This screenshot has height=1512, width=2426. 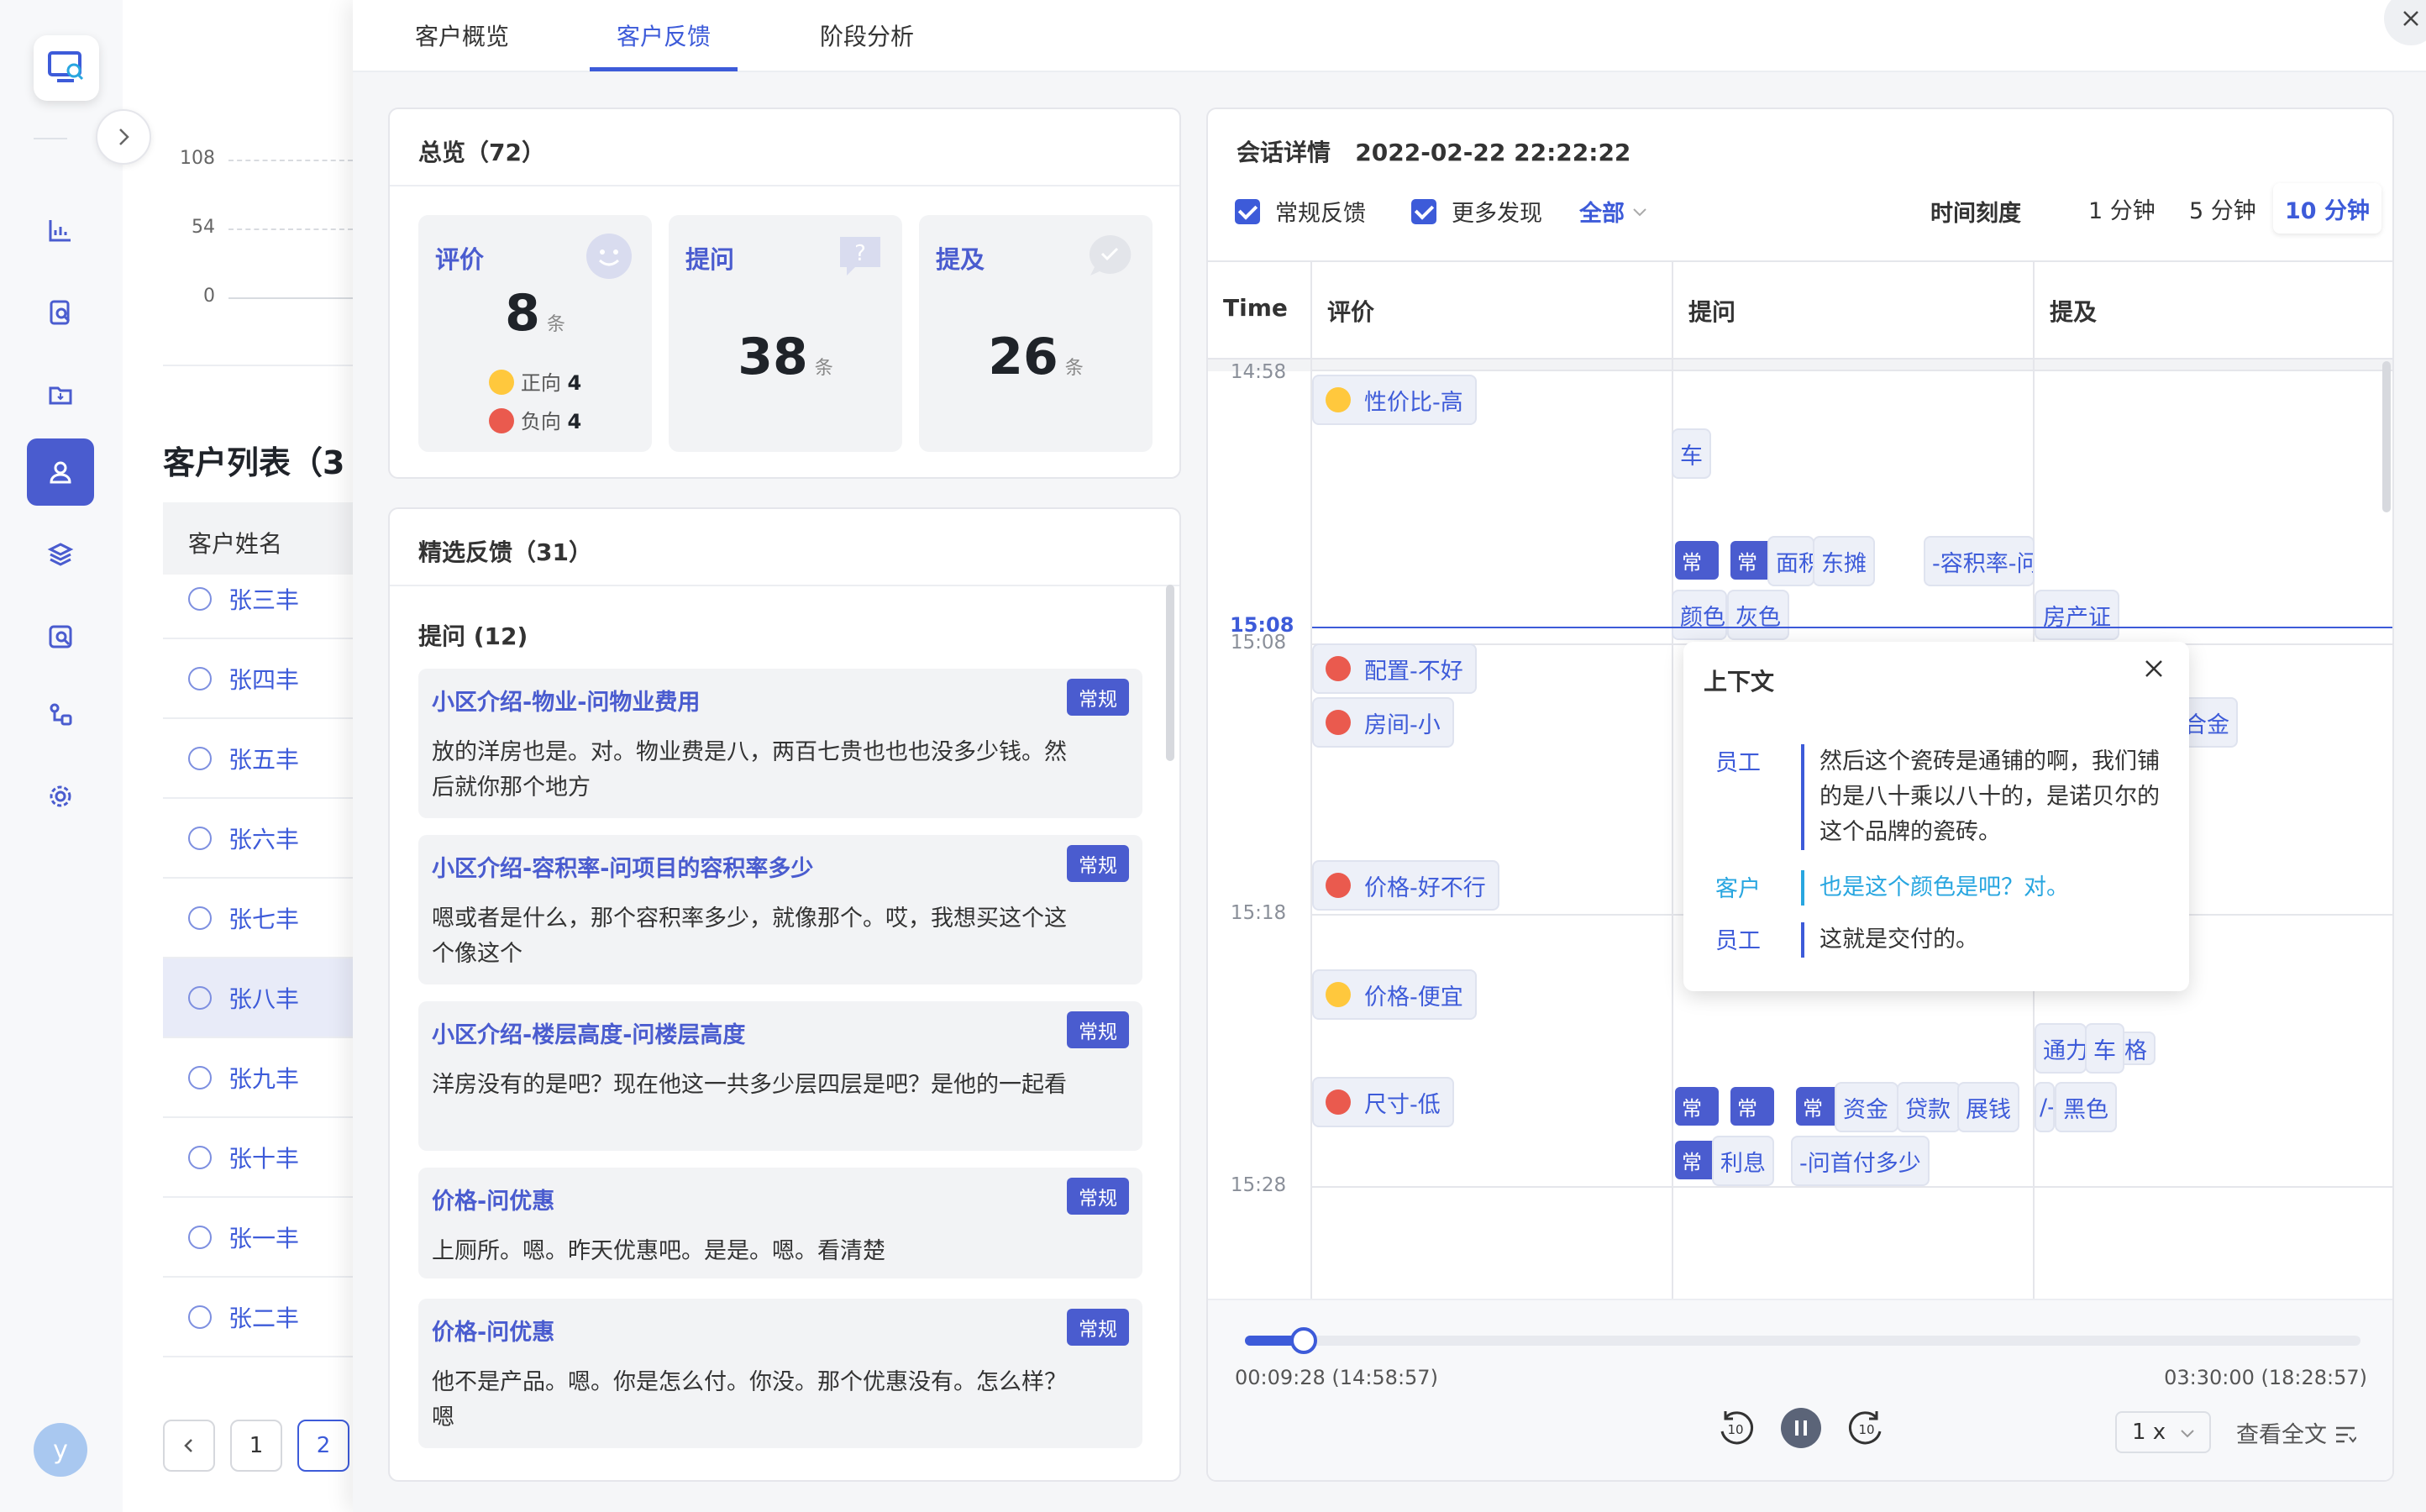 I want to click on stat-label: 提问, so click(x=710, y=259).